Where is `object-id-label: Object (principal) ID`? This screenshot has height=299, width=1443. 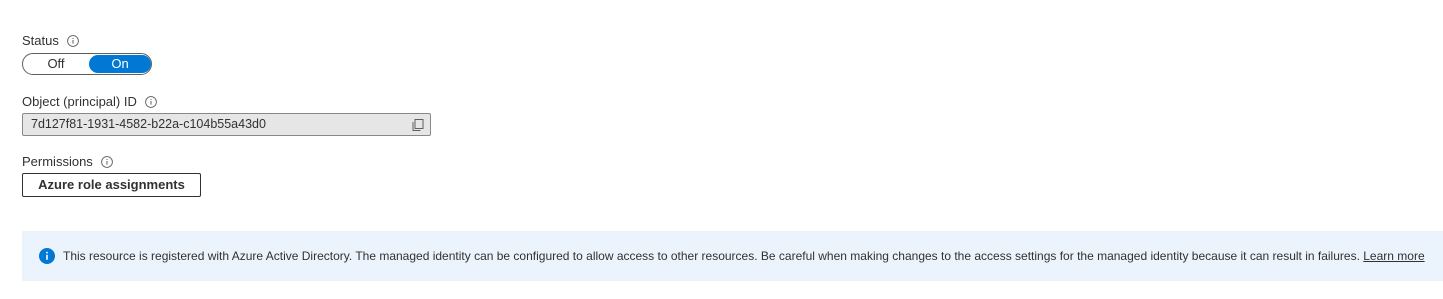 object-id-label: Object (principal) ID is located at coordinates (79, 101).